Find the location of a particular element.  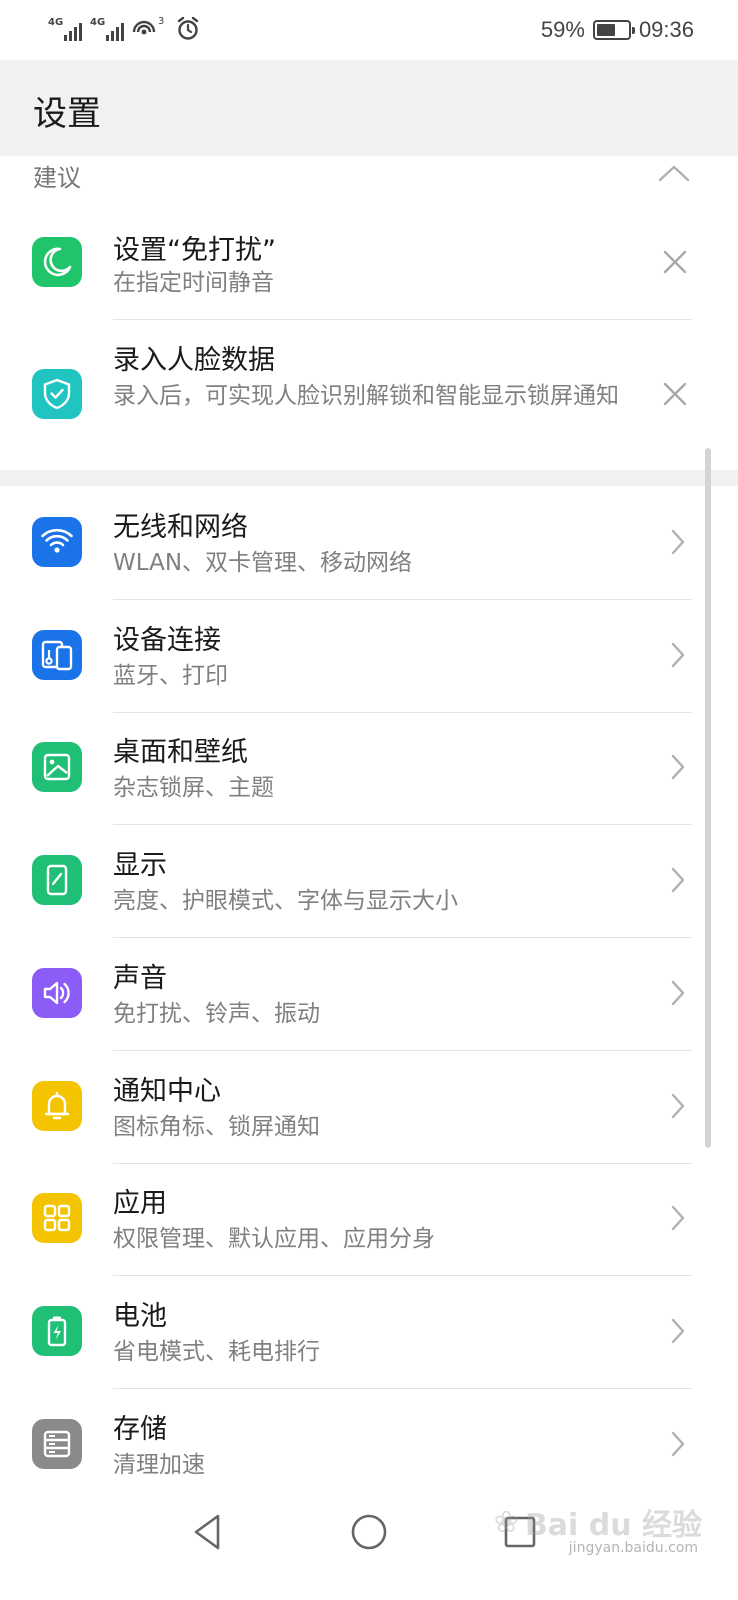

status-icons-right: 59% 09:36 is located at coordinates (617, 30).